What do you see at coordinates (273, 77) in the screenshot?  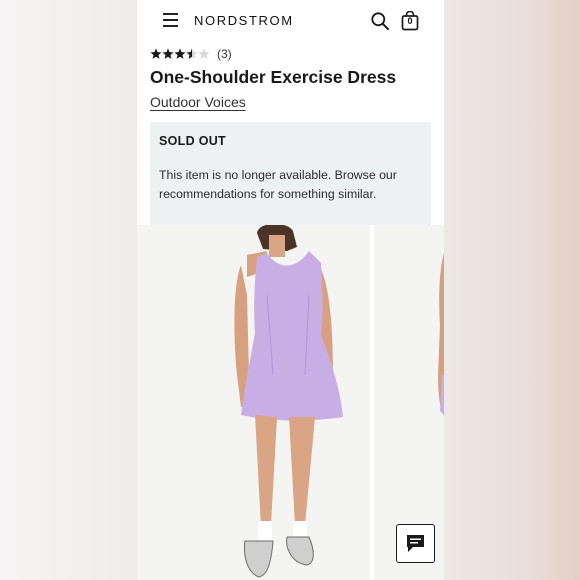 I see `product-title: One-Shoulder Exercise Dress` at bounding box center [273, 77].